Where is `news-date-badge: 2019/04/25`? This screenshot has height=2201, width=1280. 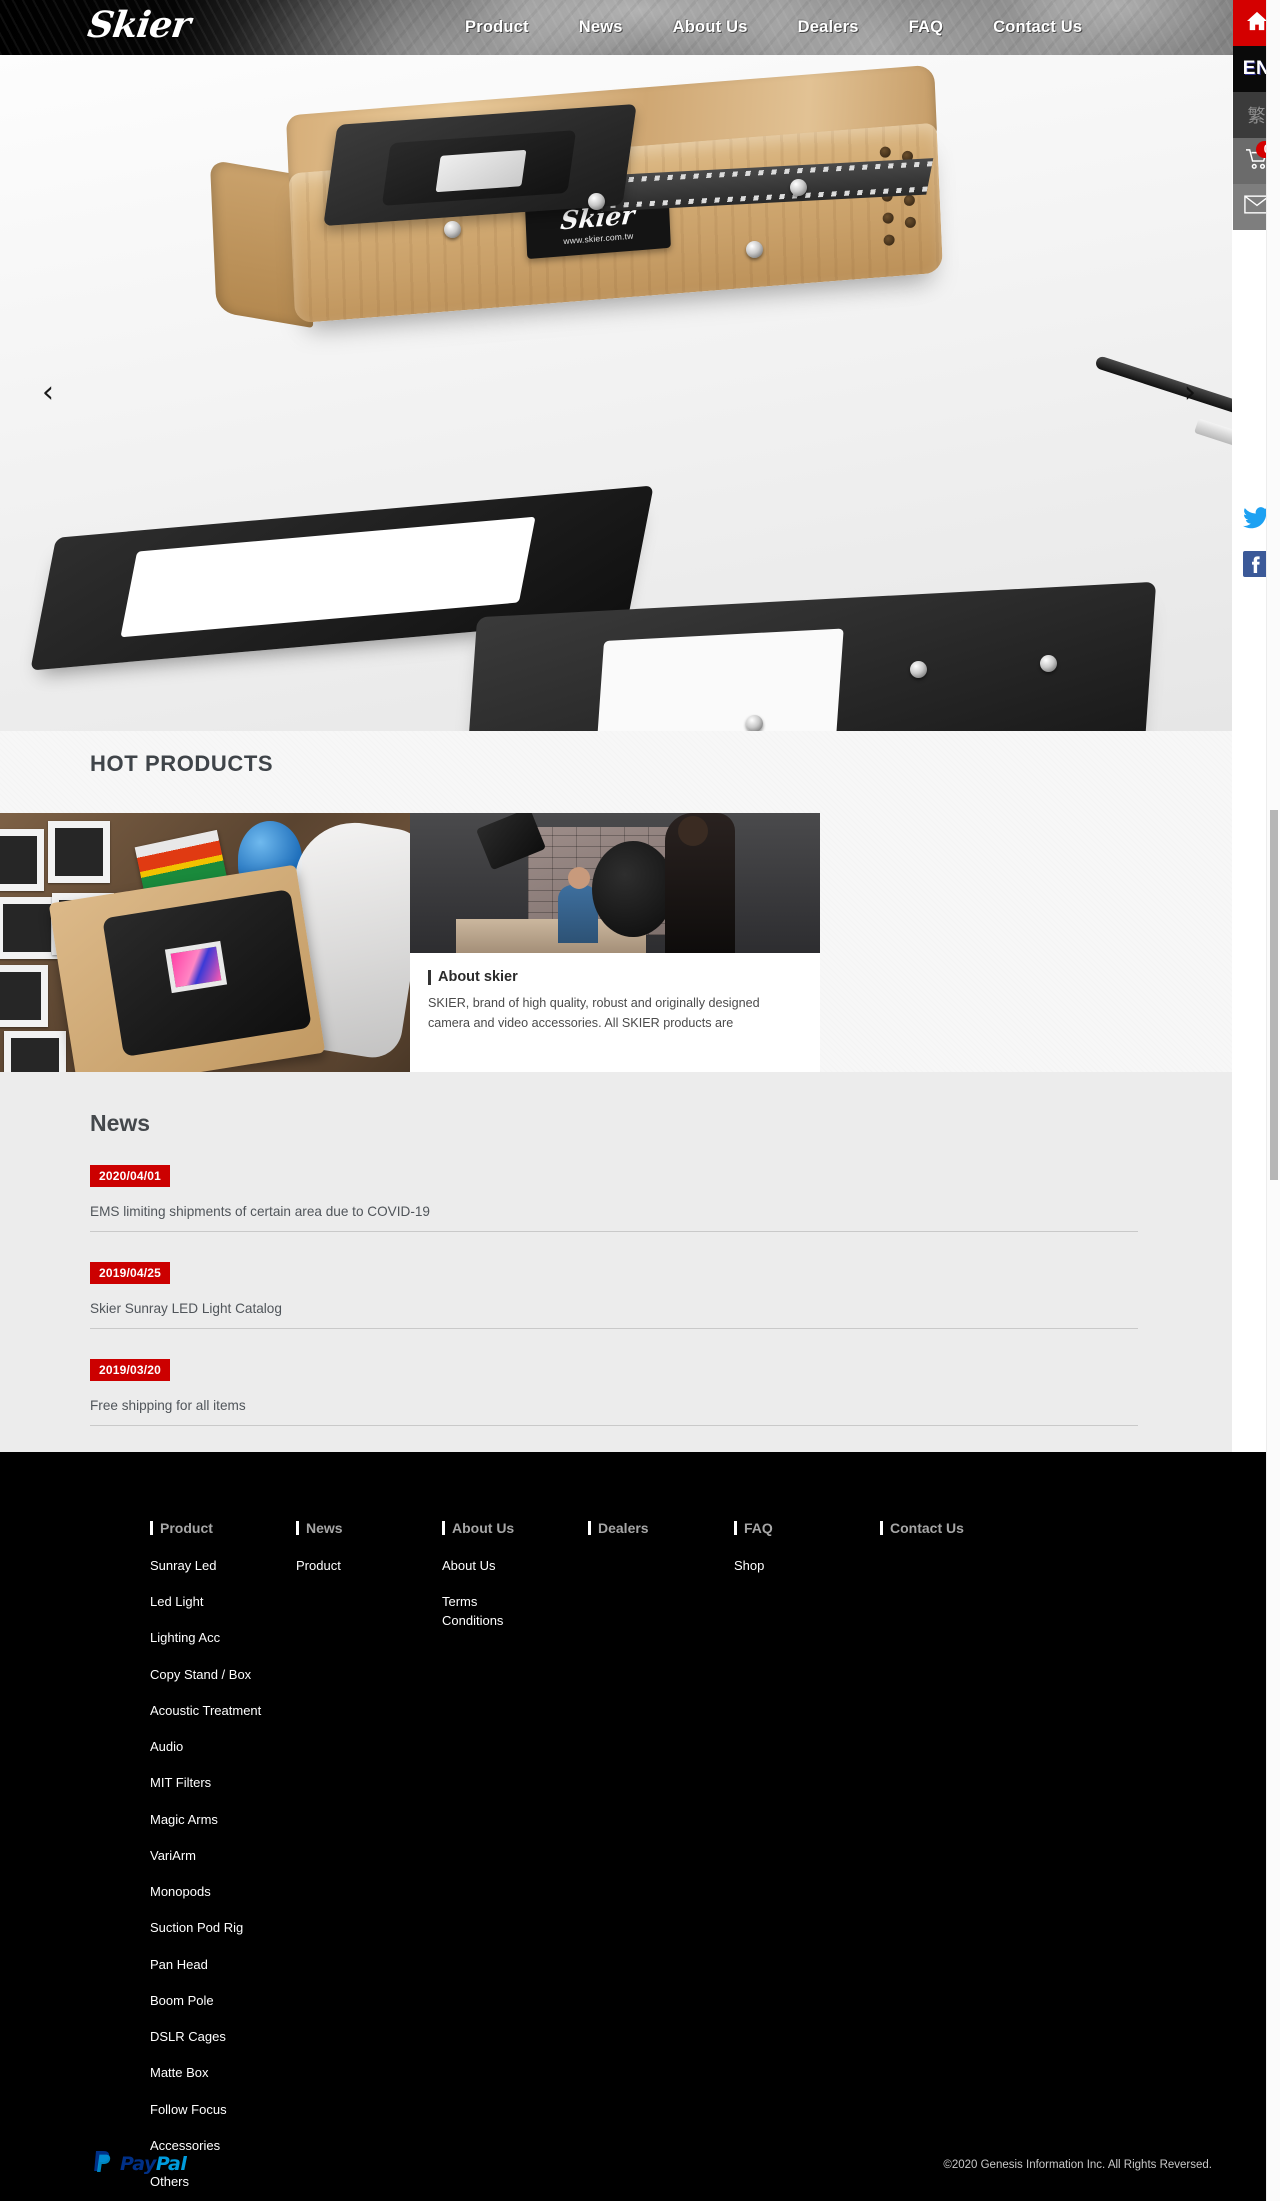 news-date-badge: 2019/04/25 is located at coordinates (130, 1273).